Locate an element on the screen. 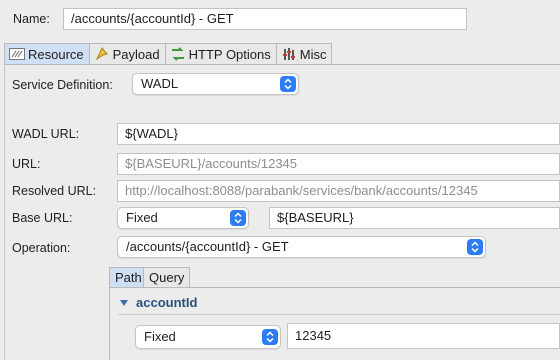  resource-icon is located at coordinates (17, 54).